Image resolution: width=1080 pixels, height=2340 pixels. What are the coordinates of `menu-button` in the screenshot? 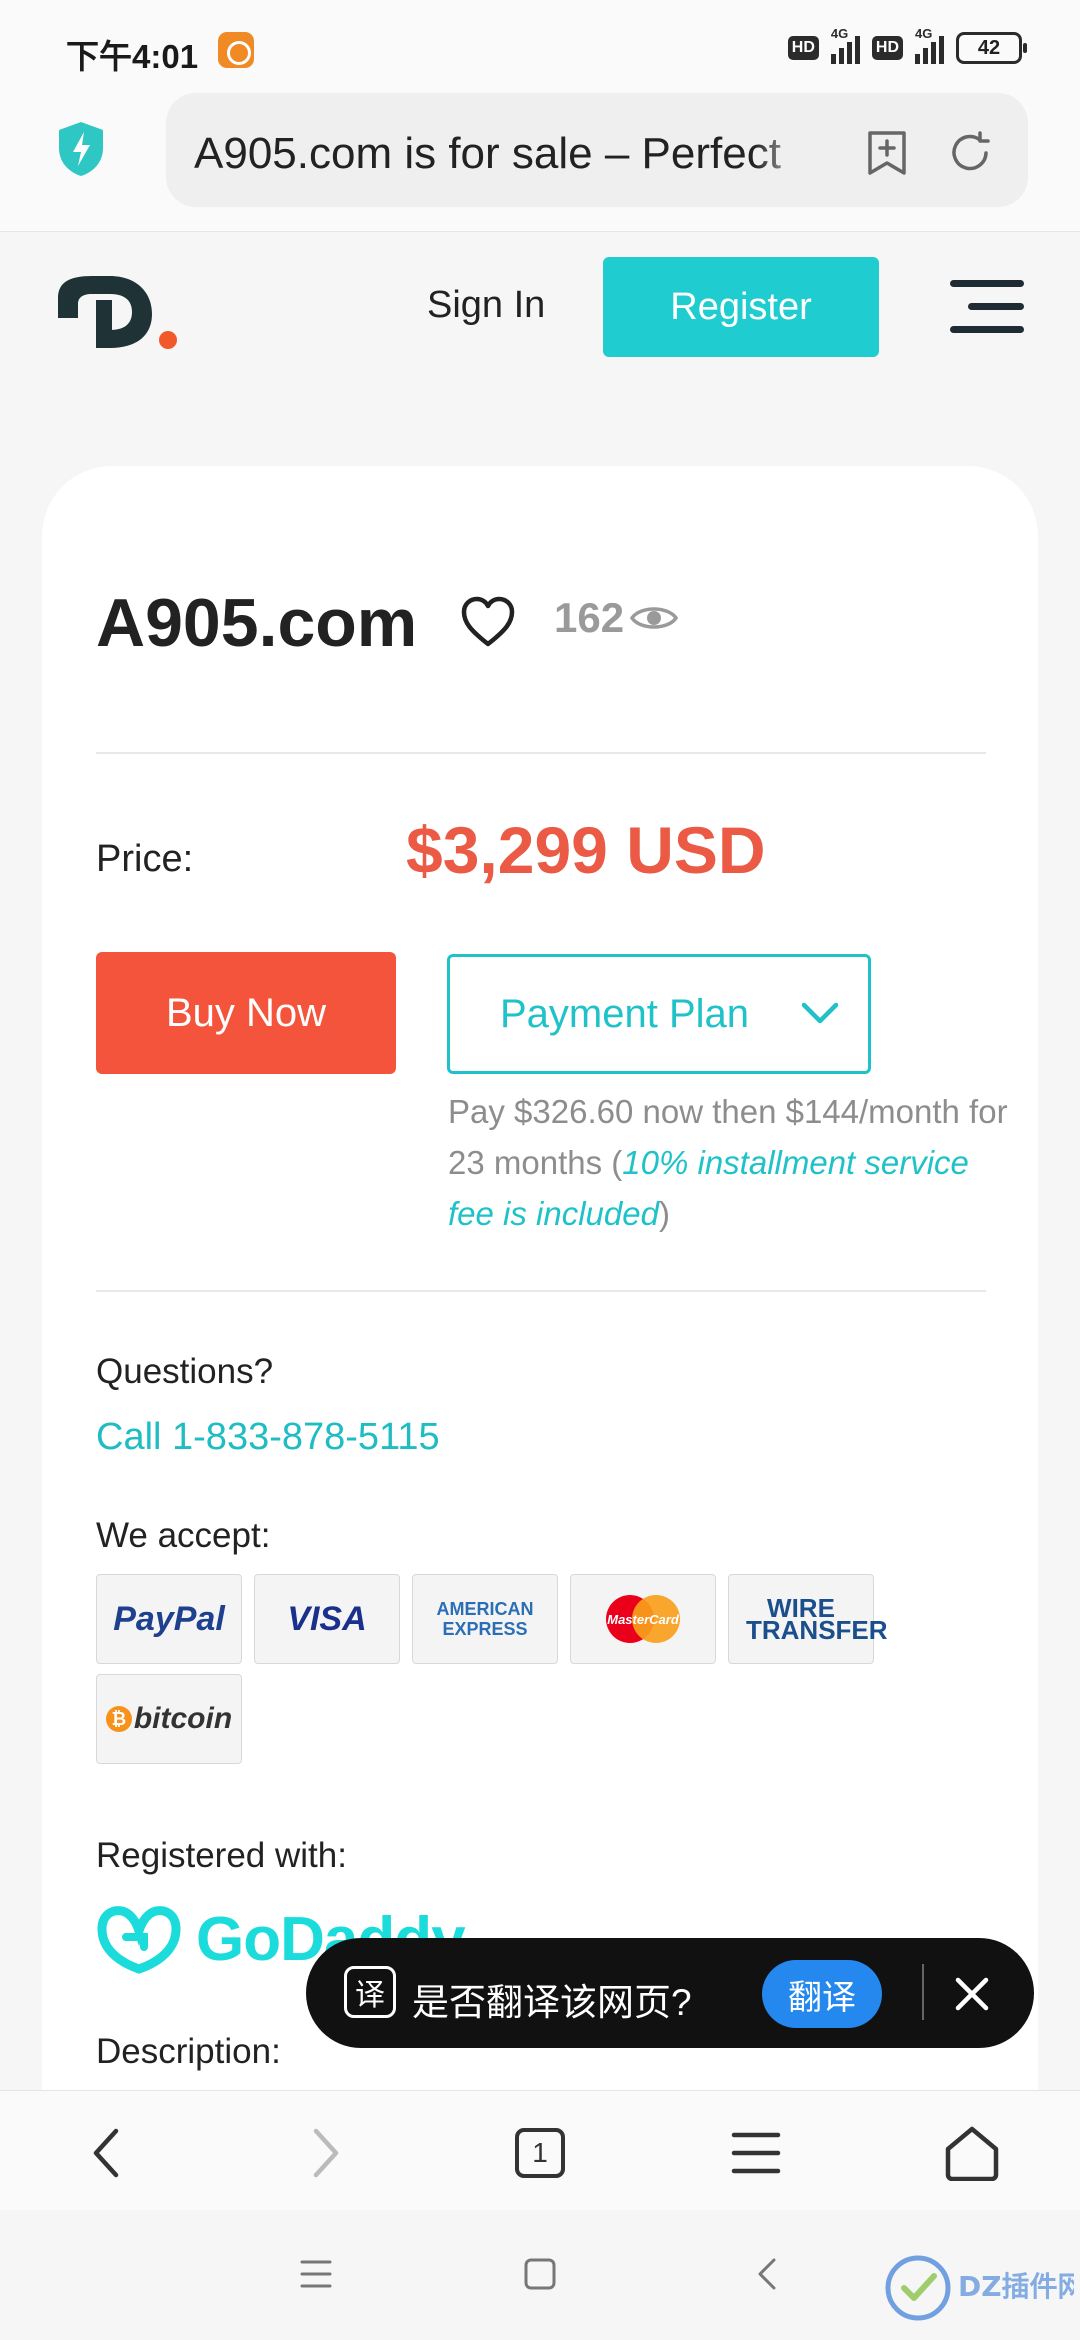 It's located at (756, 2153).